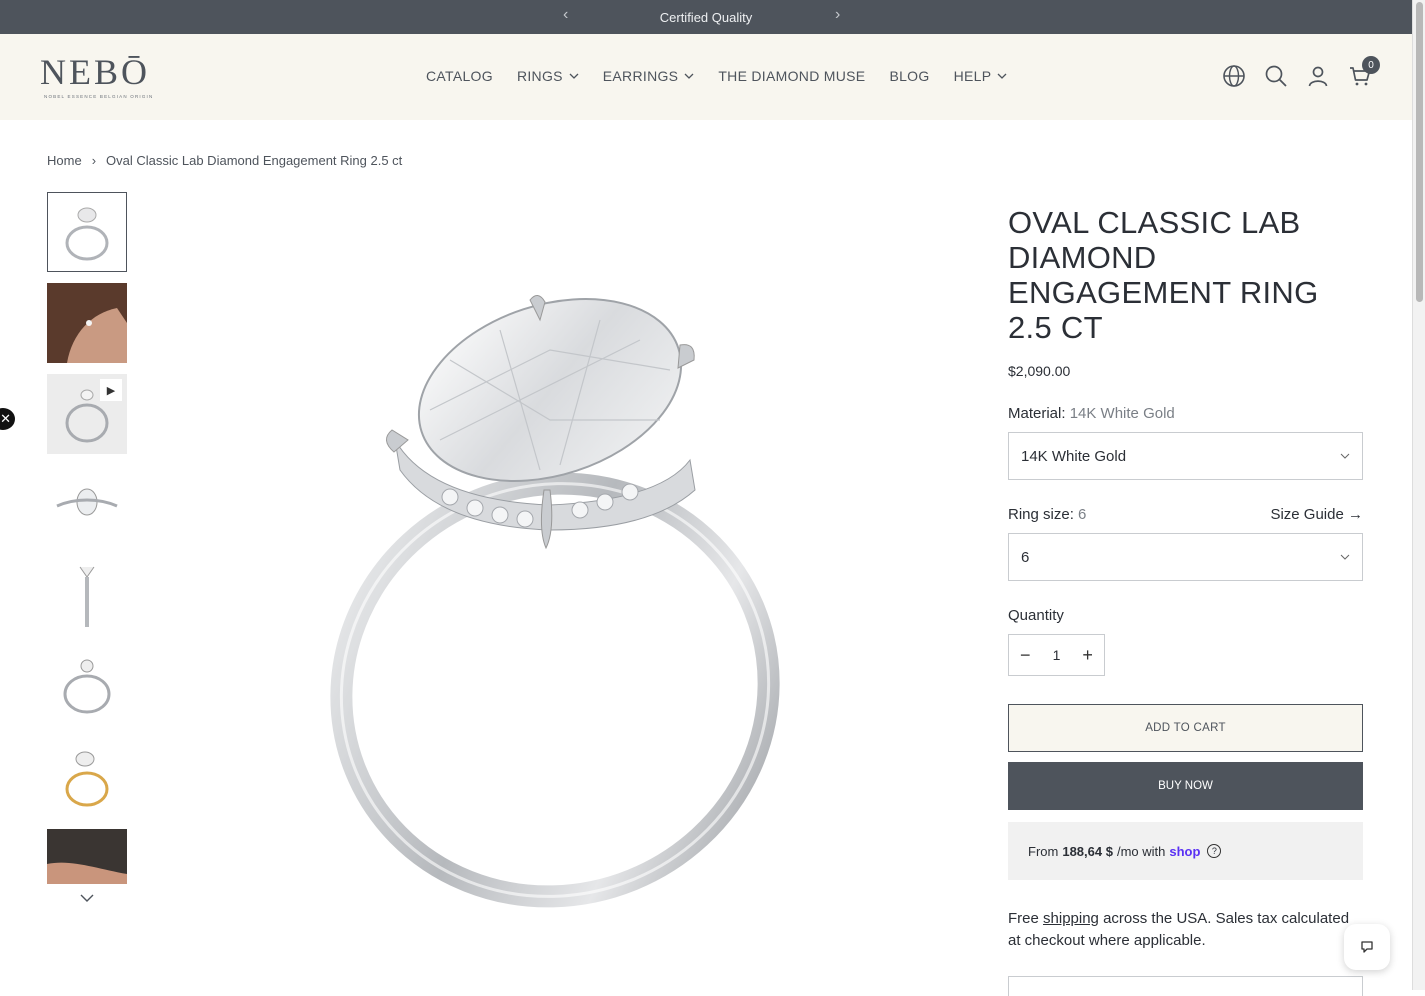 The image size is (1425, 996). I want to click on logo-tagline: NOBEL ESSENCE BELGIAN ORIGIN, so click(99, 96).